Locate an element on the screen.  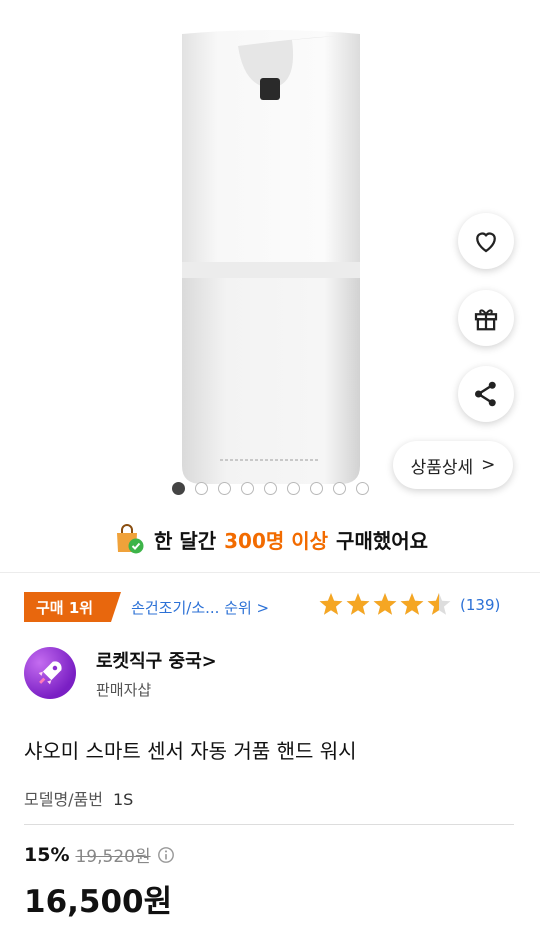
rating-stars: (139) is located at coordinates (409, 605).